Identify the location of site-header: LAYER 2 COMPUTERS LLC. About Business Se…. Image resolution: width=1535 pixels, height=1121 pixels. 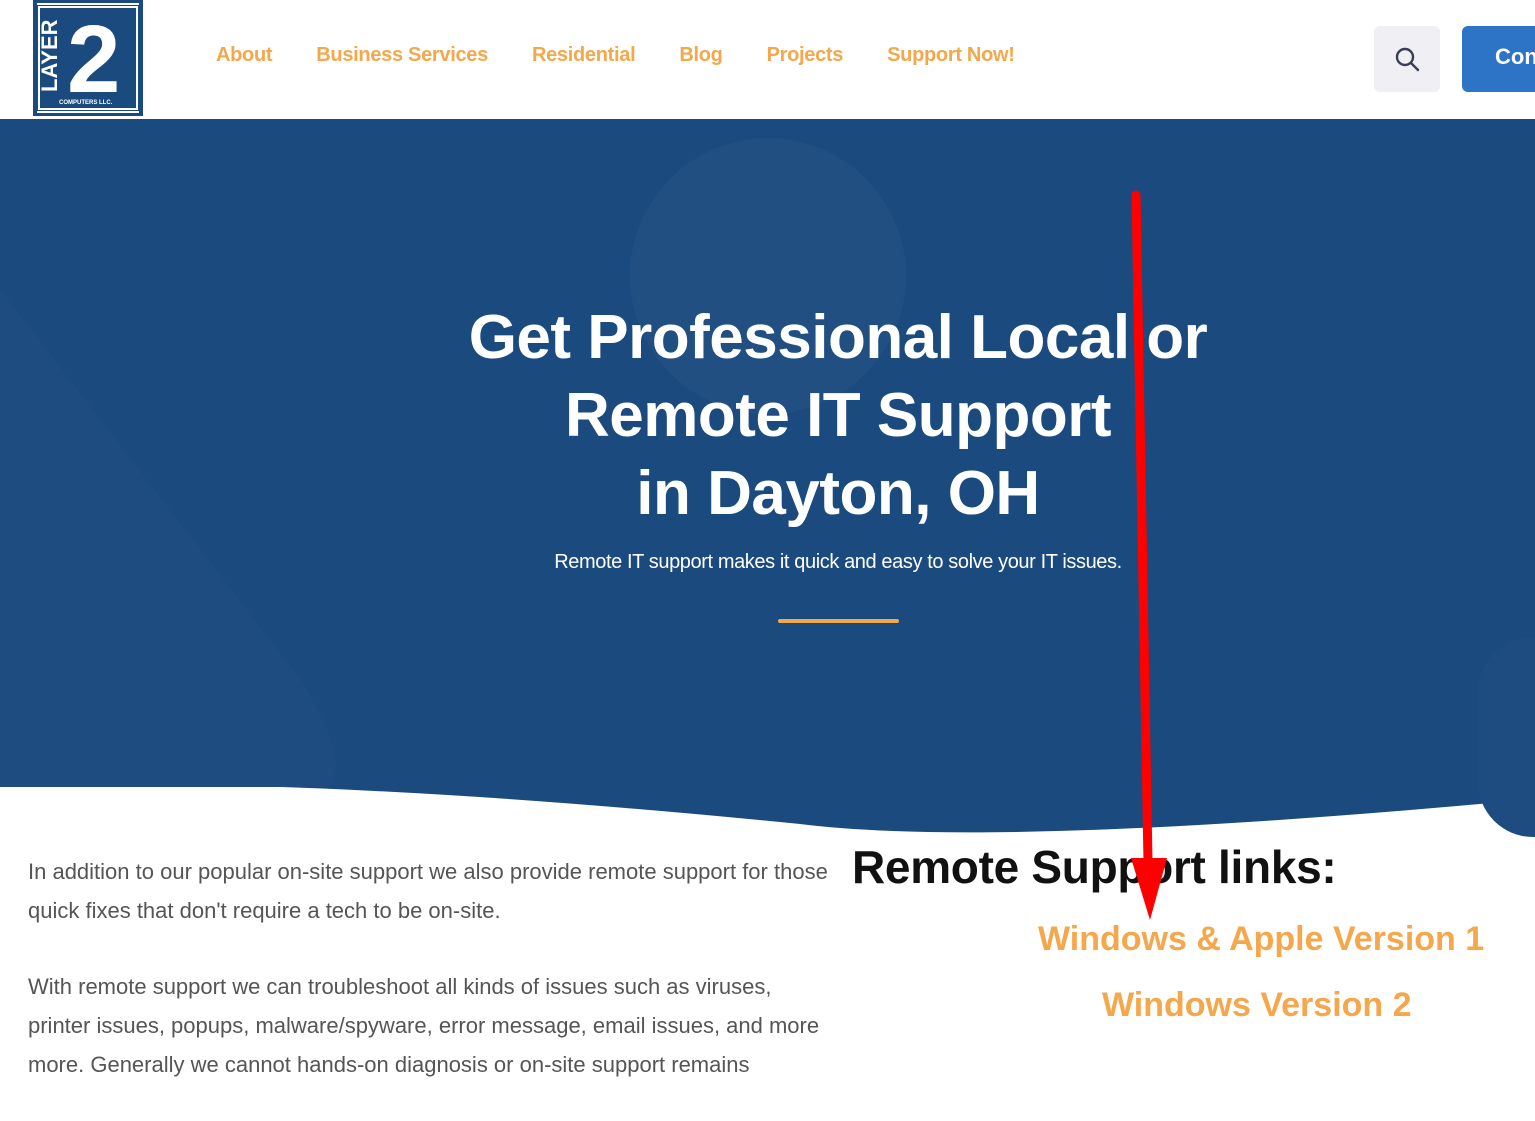
(767, 59).